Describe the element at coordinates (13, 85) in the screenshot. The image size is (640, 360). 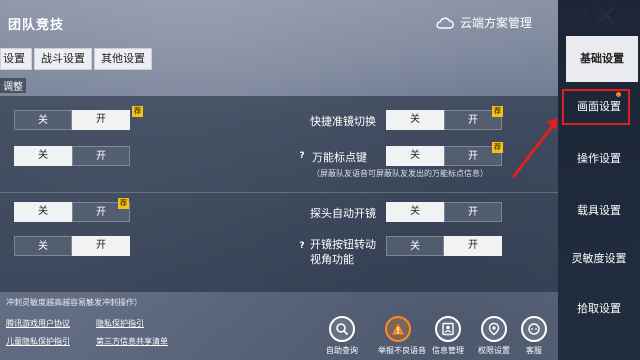
I see `section-label: 调整` at that location.